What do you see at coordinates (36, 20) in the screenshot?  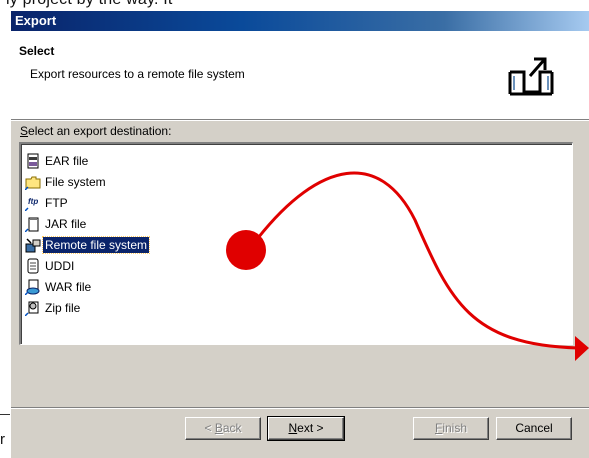 I see `dialog-title: Export` at bounding box center [36, 20].